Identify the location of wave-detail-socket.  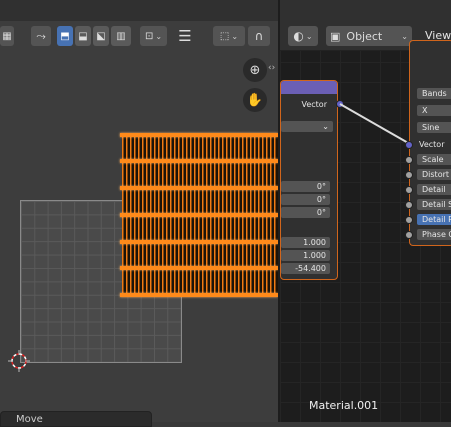
(409, 190).